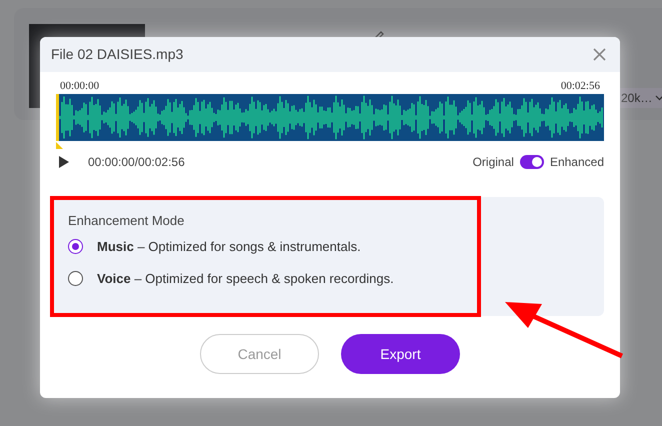 The width and height of the screenshot is (662, 426). Describe the element at coordinates (80, 86) in the screenshot. I see `start-time: 00:00:00` at that location.